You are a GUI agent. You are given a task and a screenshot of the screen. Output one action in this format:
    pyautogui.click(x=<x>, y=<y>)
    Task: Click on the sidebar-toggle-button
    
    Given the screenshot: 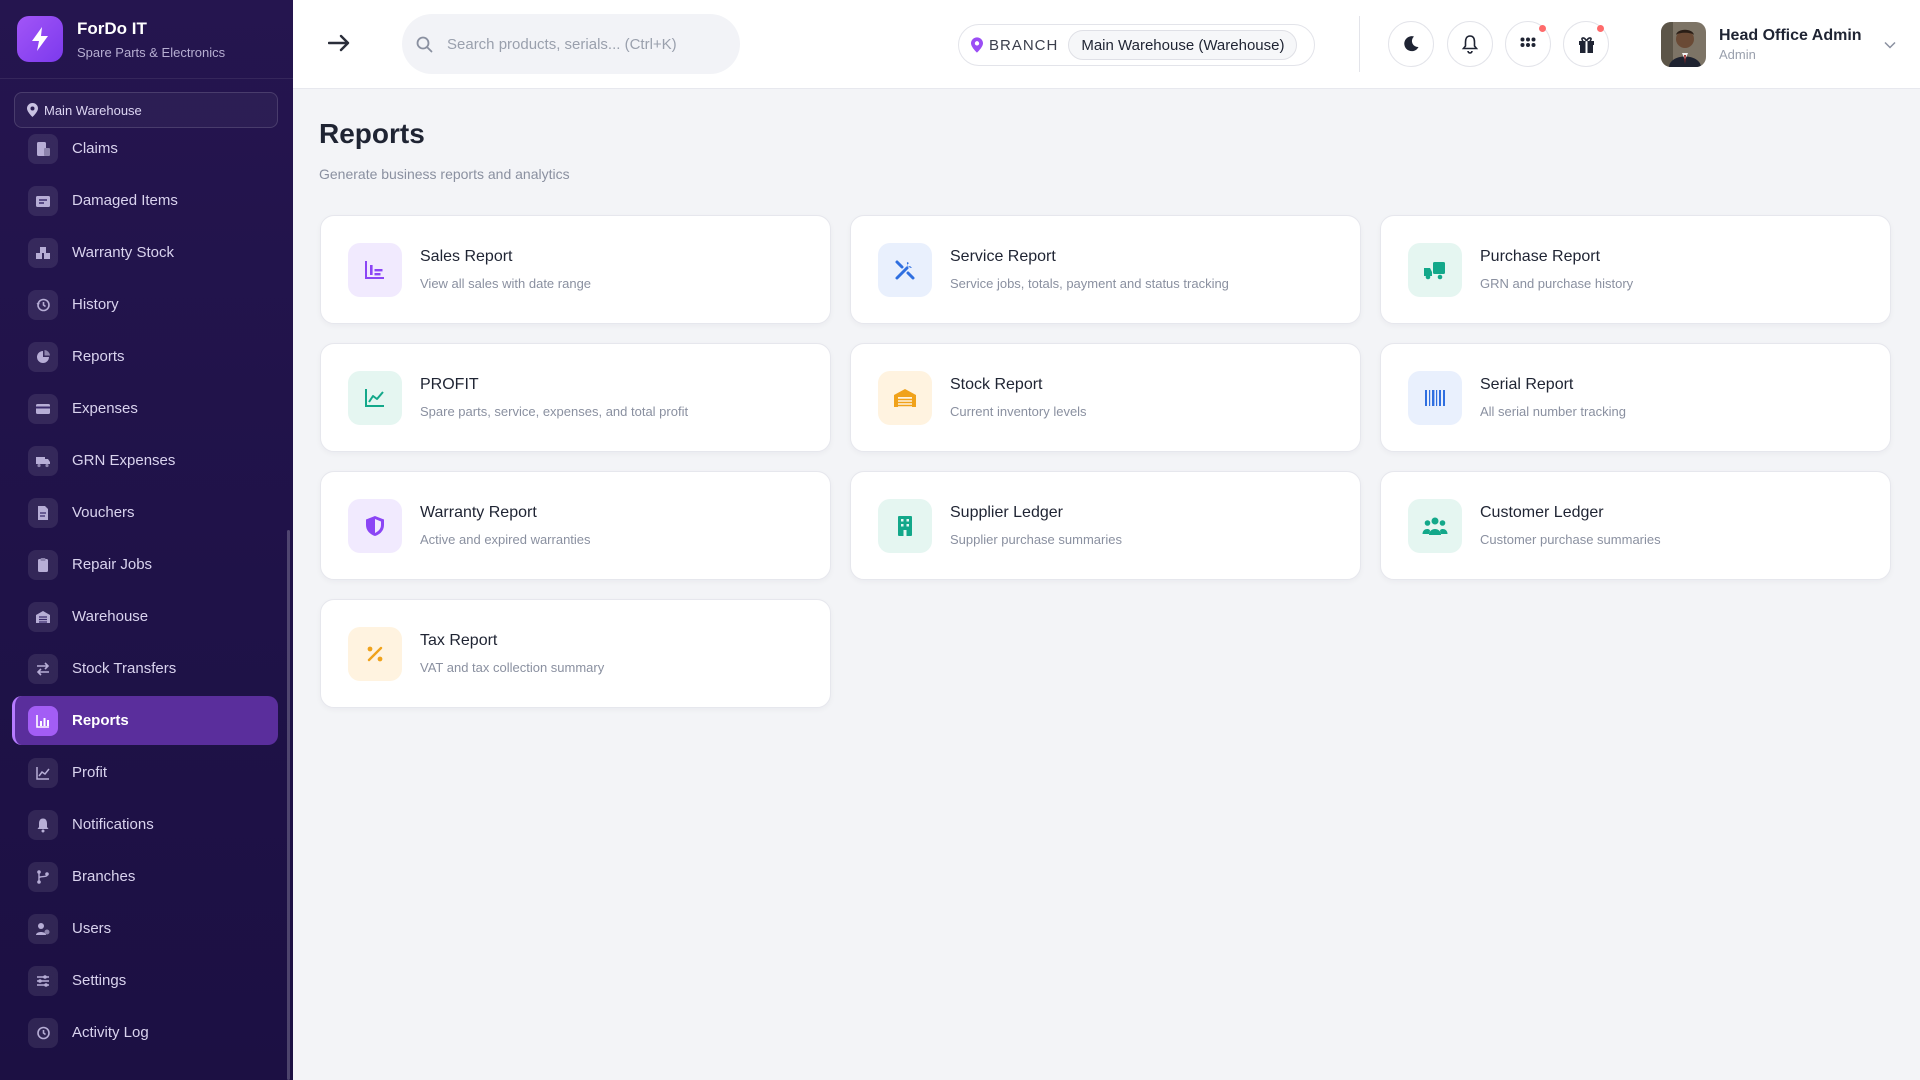 What is the action you would take?
    pyautogui.click(x=339, y=43)
    